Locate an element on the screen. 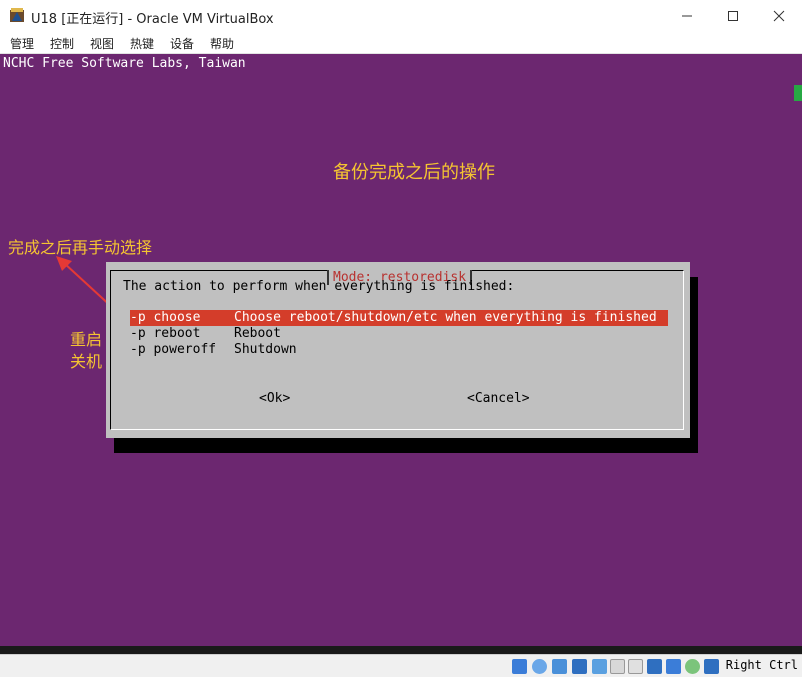 Image resolution: width=802 pixels, height=677 pixels. hard-disk-icon is located at coordinates (519, 666).